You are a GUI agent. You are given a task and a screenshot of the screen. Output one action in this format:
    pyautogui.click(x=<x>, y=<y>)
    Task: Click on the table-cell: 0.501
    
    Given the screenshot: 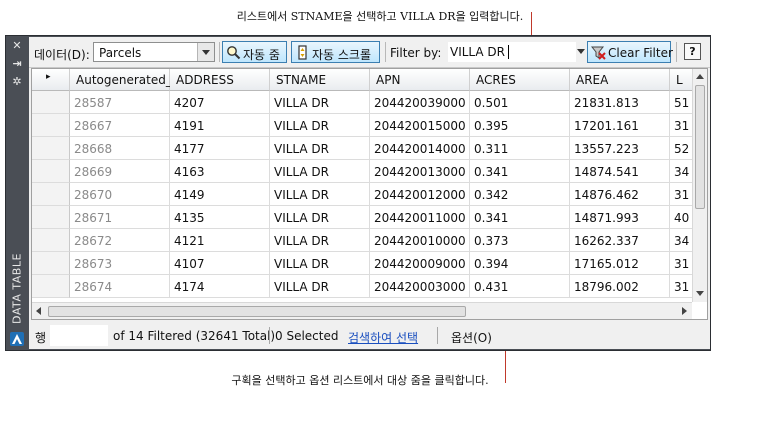 What is the action you would take?
    pyautogui.click(x=520, y=102)
    